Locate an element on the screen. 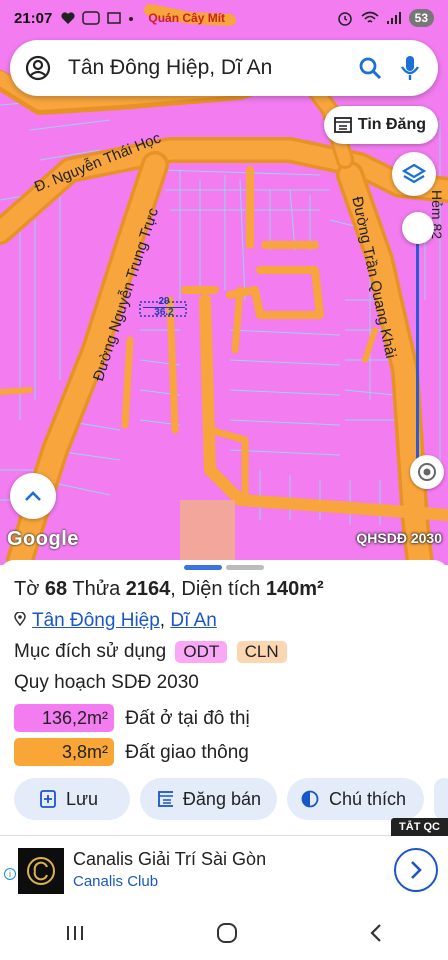 This screenshot has height=960, width=448. dot-icon is located at coordinates (131, 19).